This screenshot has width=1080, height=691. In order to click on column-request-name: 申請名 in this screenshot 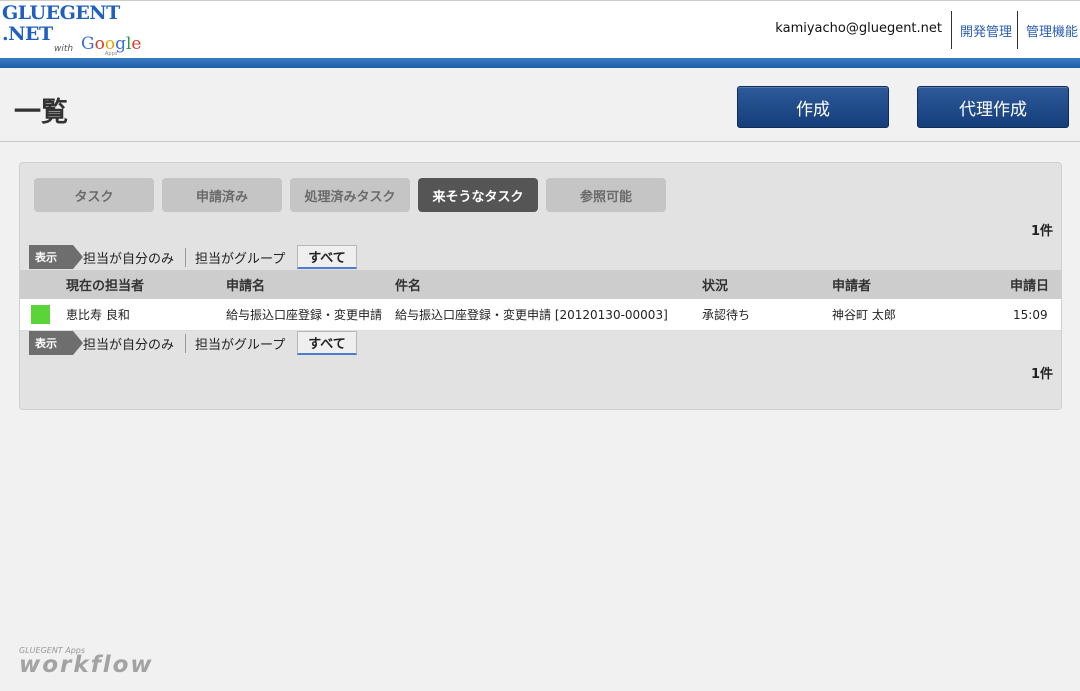, I will do `click(245, 284)`.